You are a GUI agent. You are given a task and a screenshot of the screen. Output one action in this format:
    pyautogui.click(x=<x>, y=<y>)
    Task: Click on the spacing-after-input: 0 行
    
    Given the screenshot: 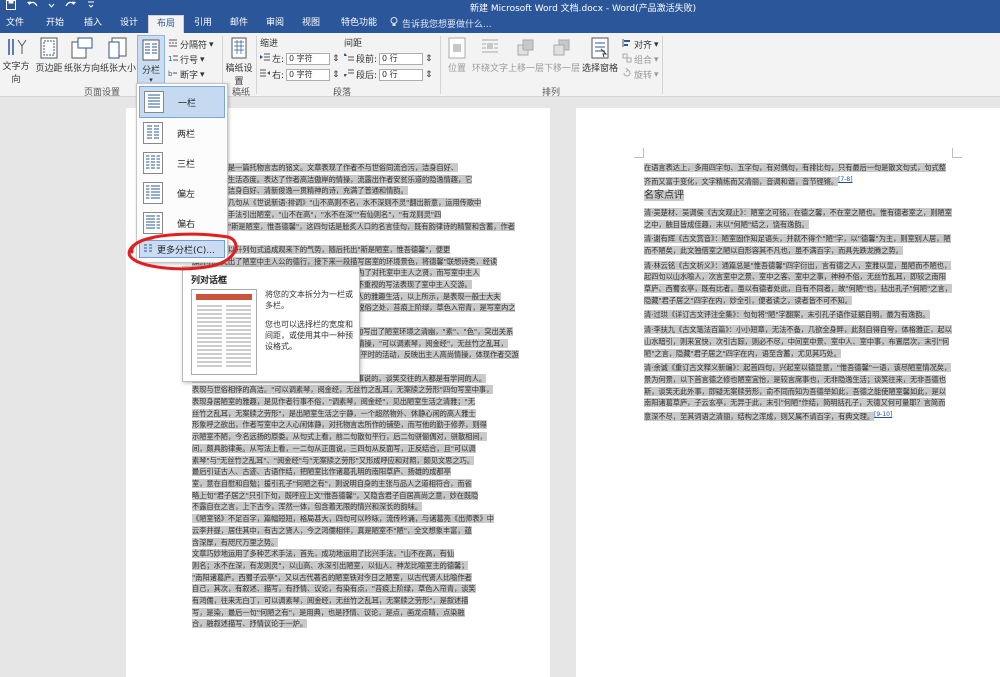 What is the action you would take?
    pyautogui.click(x=401, y=74)
    